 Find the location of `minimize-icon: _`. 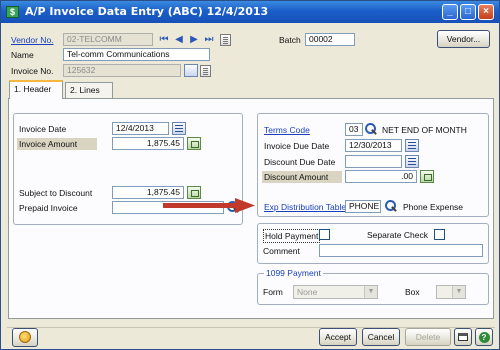

minimize-icon: _ is located at coordinates (450, 12).